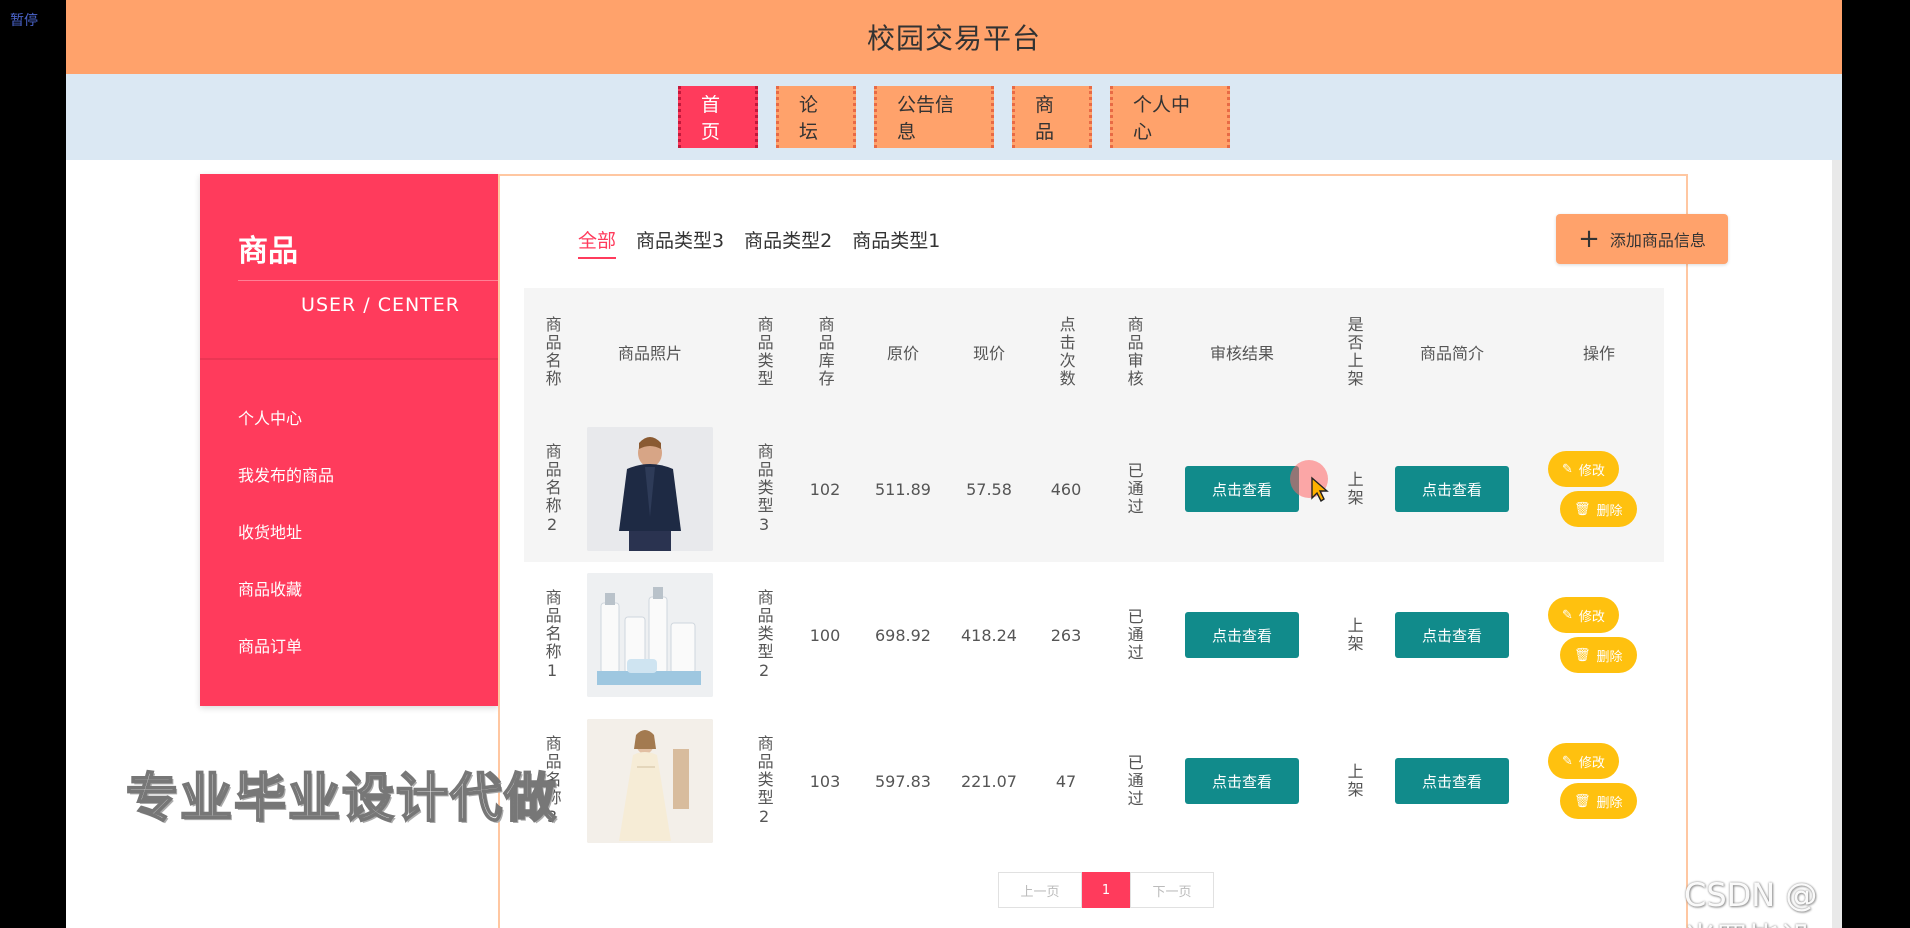 This screenshot has height=928, width=1910. I want to click on th-on-shelf: 是否上架, so click(1354, 352).